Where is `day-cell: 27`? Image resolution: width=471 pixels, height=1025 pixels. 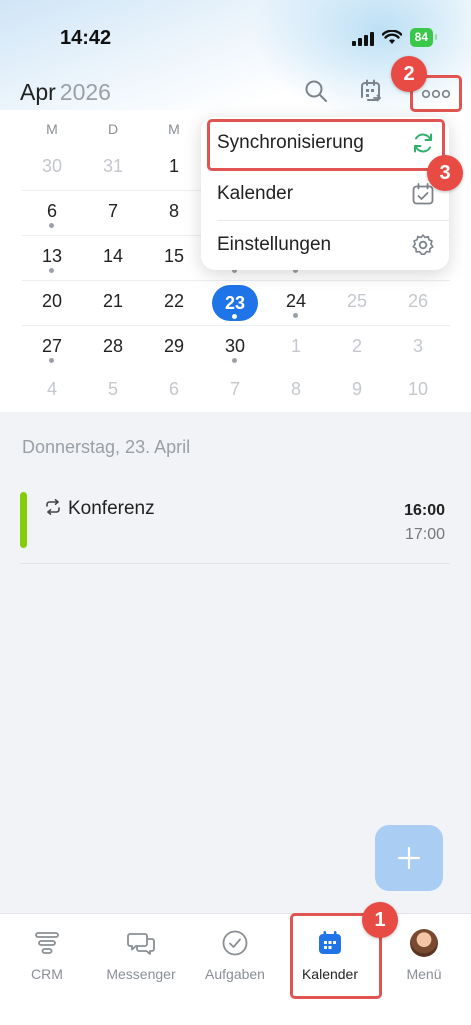
day-cell: 27 is located at coordinates (52, 348).